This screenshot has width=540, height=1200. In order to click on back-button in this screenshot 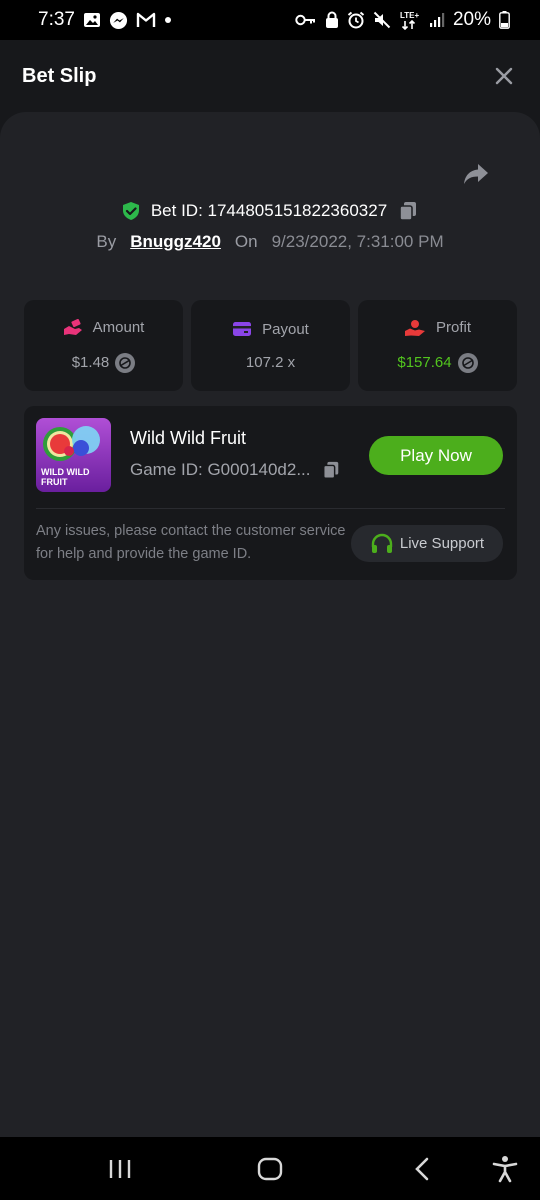, I will do `click(422, 1169)`.